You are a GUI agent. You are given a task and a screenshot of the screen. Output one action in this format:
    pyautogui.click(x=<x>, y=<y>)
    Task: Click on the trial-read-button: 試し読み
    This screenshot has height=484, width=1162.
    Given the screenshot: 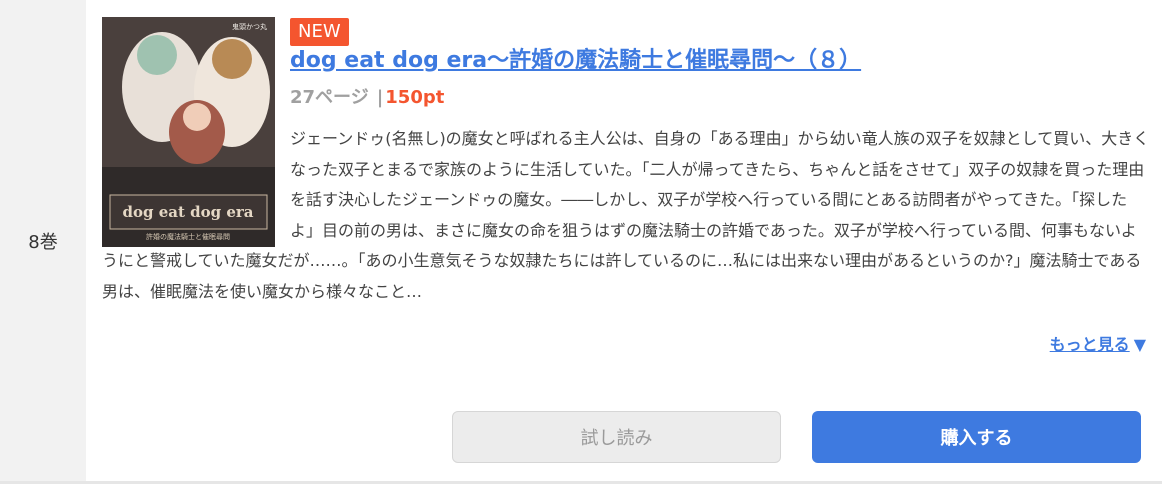 What is the action you would take?
    pyautogui.click(x=616, y=437)
    